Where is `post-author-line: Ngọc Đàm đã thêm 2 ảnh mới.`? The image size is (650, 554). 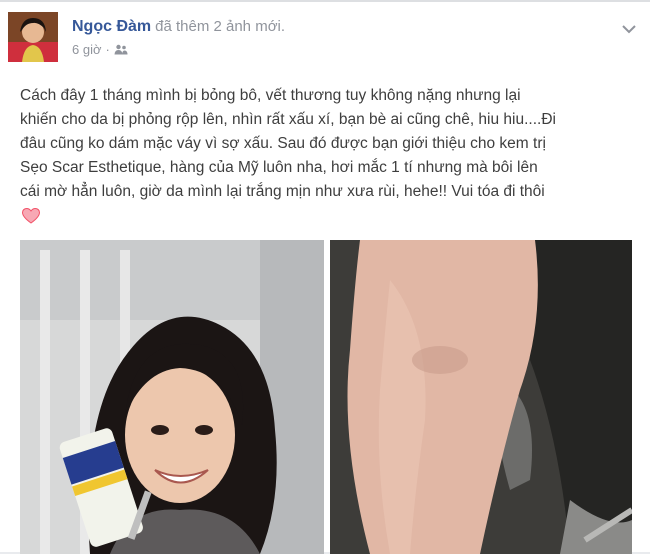 post-author-line: Ngọc Đàm đã thêm 2 ảnh mới. is located at coordinates (178, 27).